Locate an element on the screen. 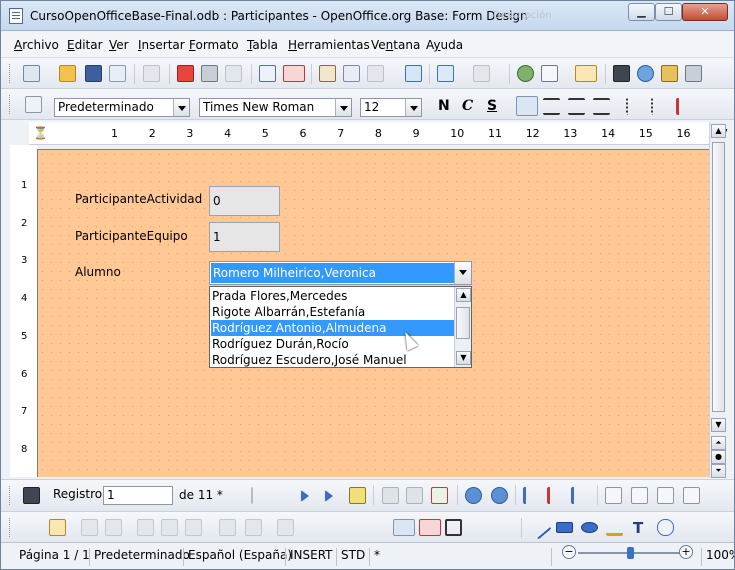 The height and width of the screenshot is (570, 735). align-center-icon is located at coordinates (551, 106).